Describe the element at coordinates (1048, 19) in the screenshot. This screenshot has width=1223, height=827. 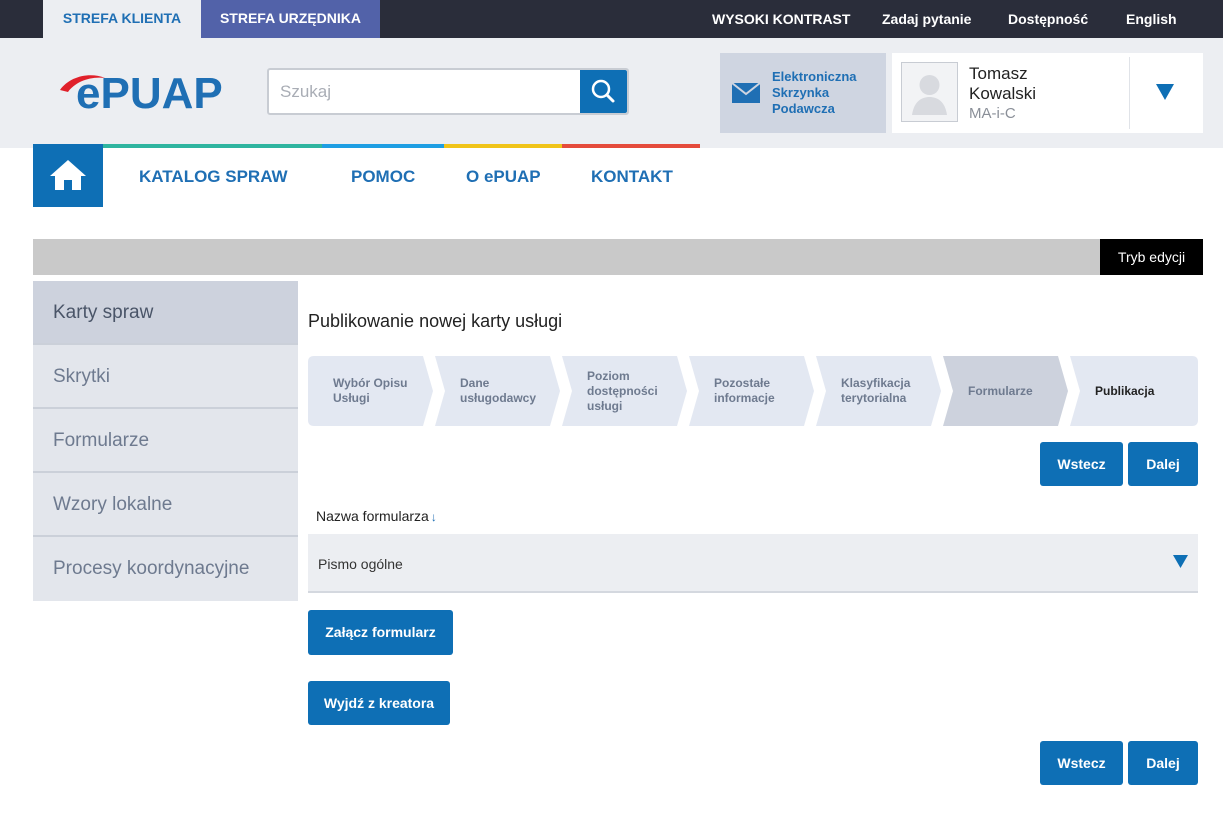
I see `accessibility-link: Dostępność` at that location.